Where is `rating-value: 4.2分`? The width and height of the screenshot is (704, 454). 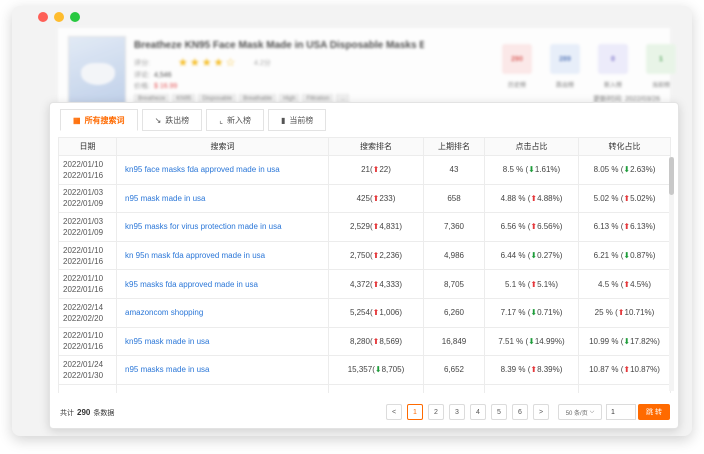
rating-value: 4.2分 is located at coordinates (262, 63).